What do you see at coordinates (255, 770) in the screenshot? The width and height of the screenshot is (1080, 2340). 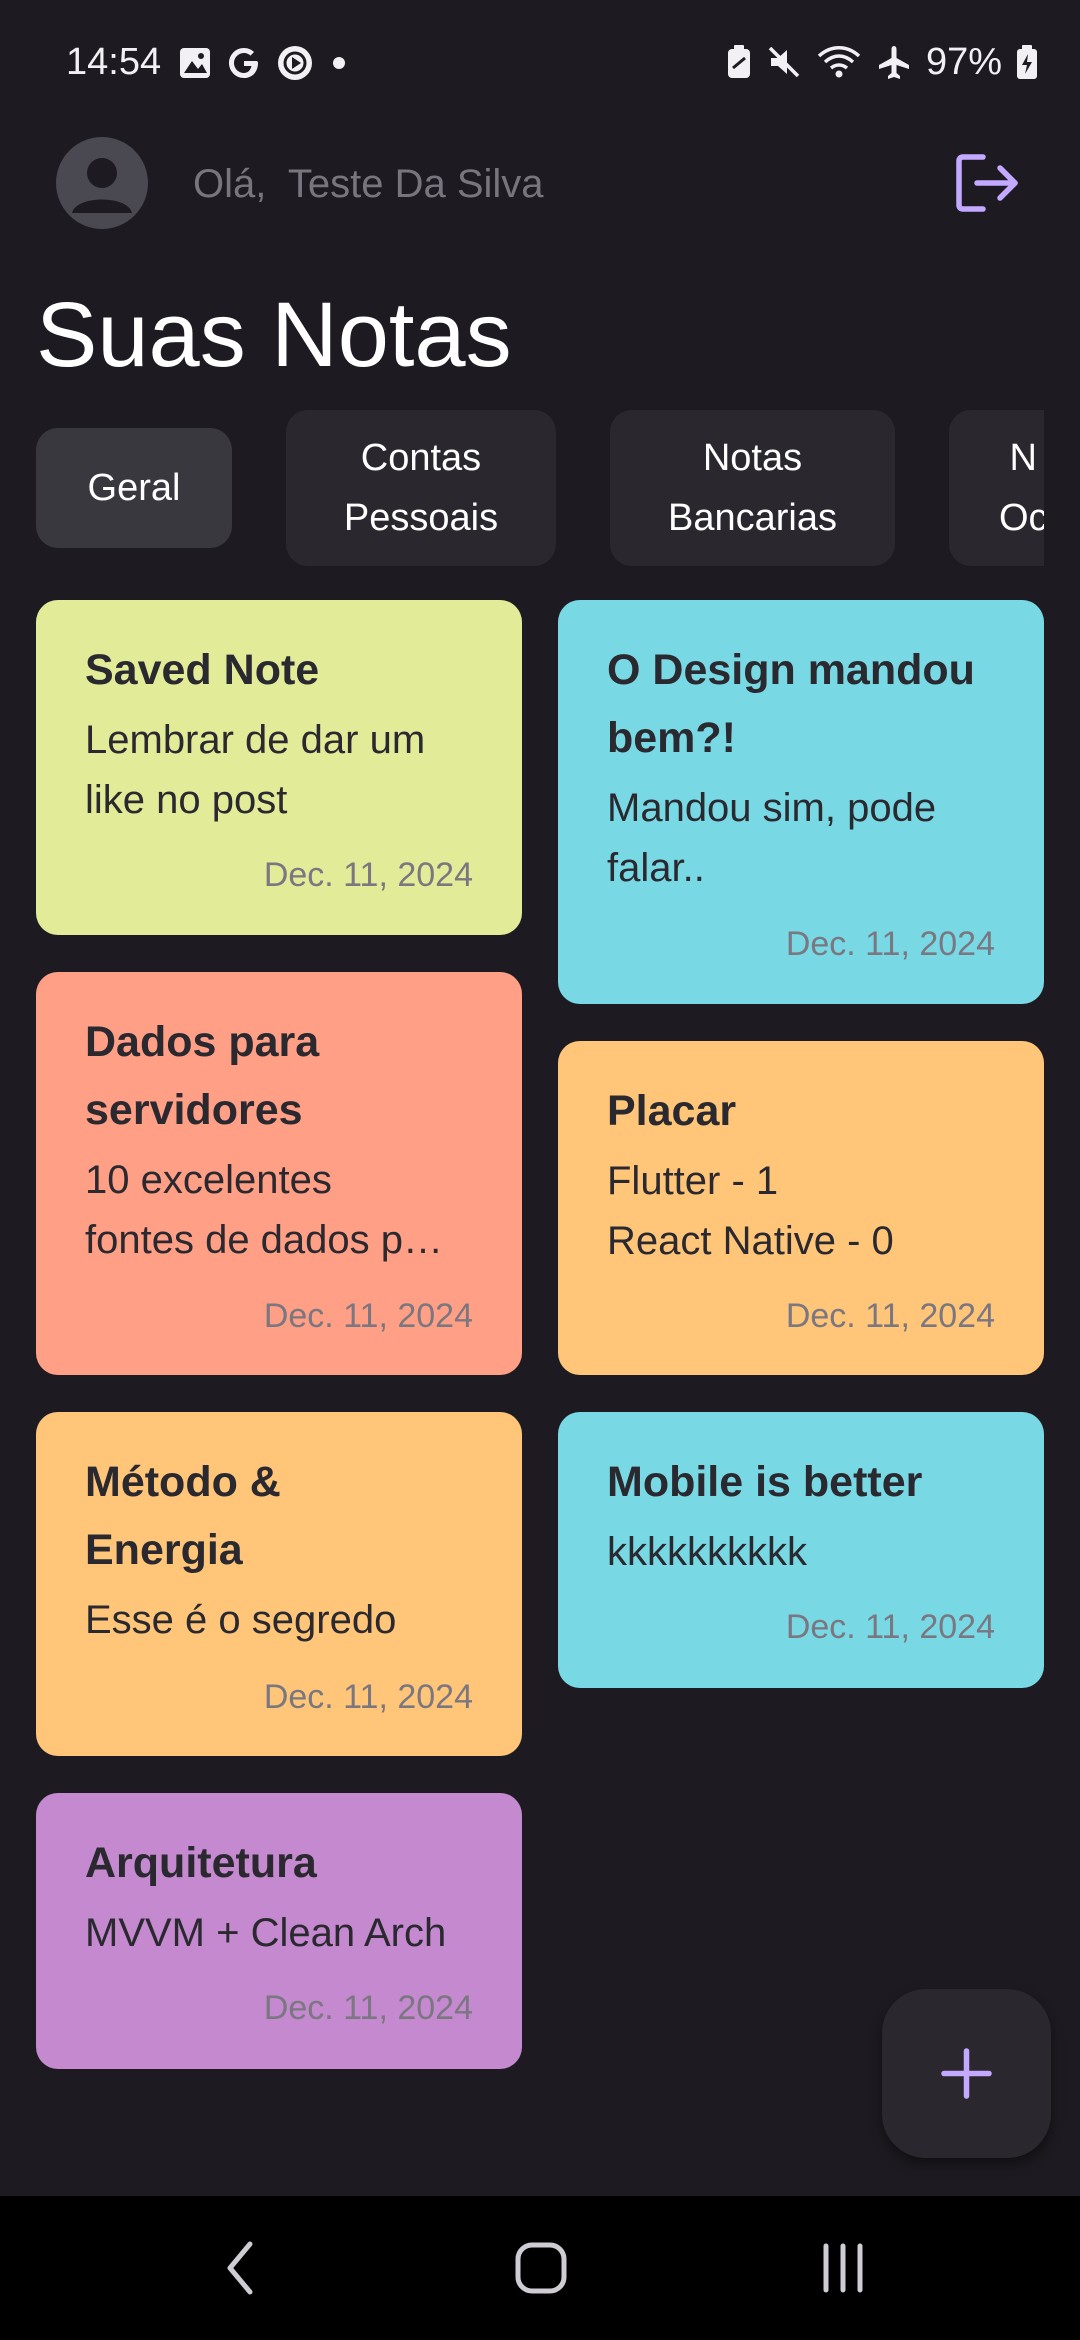 I see `note-body: Lembrar de dar um like no post` at bounding box center [255, 770].